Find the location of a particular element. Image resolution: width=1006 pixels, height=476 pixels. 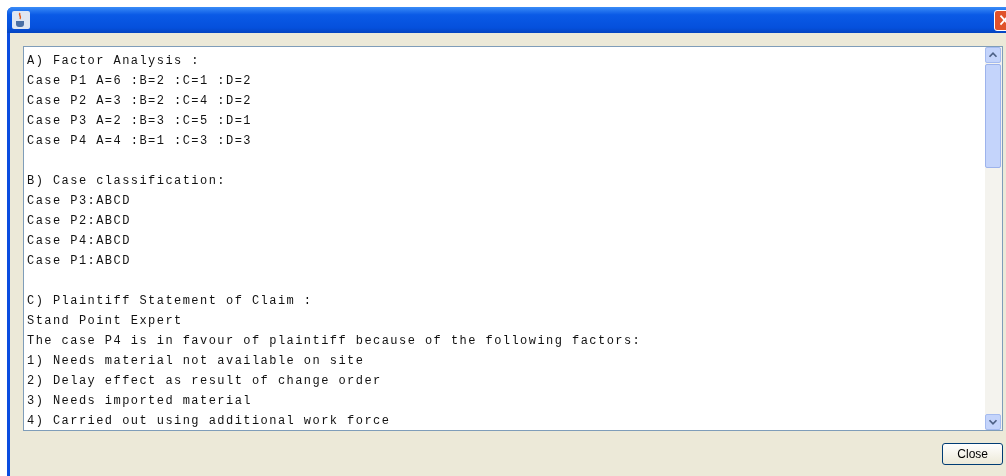

scroll-up-icon is located at coordinates (993, 55).